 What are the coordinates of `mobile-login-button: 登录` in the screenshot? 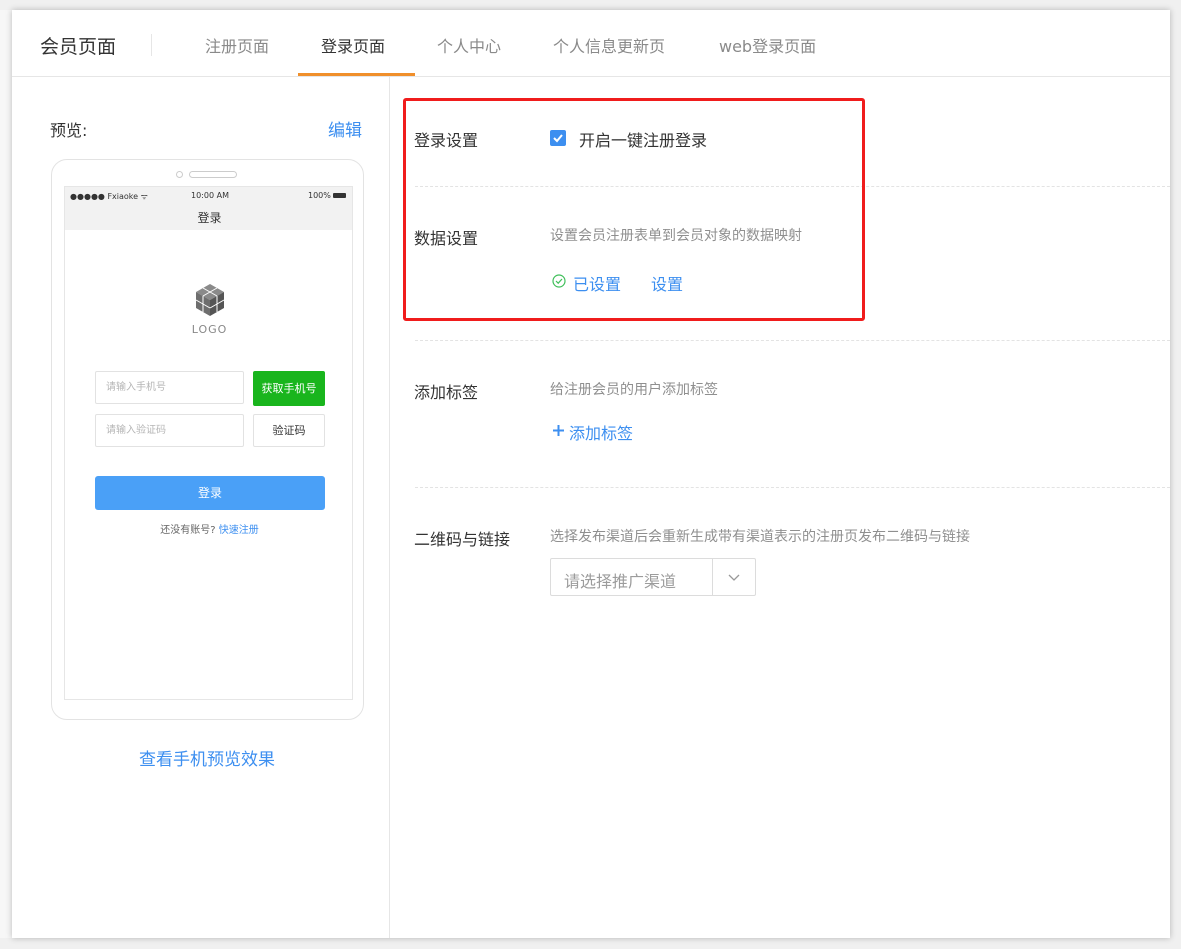 It's located at (210, 493).